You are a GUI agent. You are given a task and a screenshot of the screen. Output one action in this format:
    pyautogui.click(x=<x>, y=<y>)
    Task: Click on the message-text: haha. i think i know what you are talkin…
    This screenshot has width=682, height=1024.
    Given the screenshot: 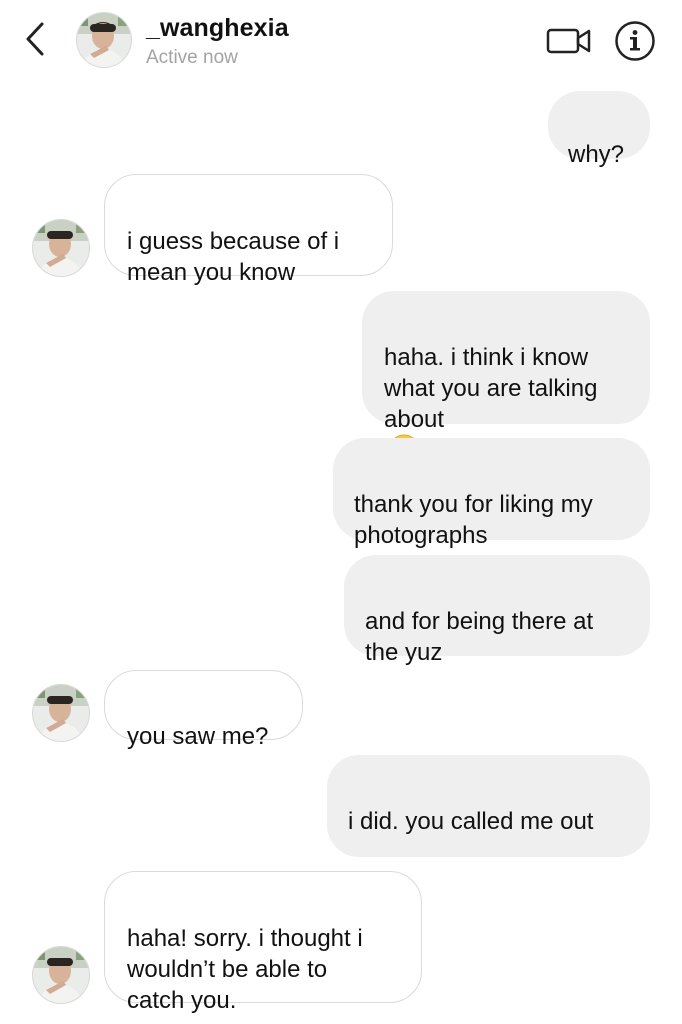 What is the action you would take?
    pyautogui.click(x=491, y=388)
    